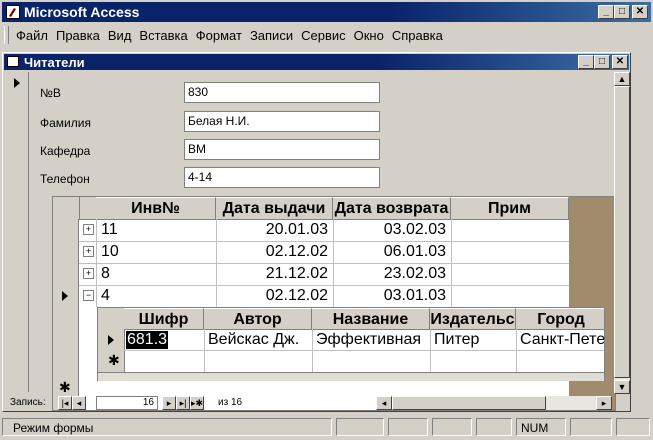 This screenshot has height=440, width=653. What do you see at coordinates (183, 403) in the screenshot?
I see `last-record-button: ▸|` at bounding box center [183, 403].